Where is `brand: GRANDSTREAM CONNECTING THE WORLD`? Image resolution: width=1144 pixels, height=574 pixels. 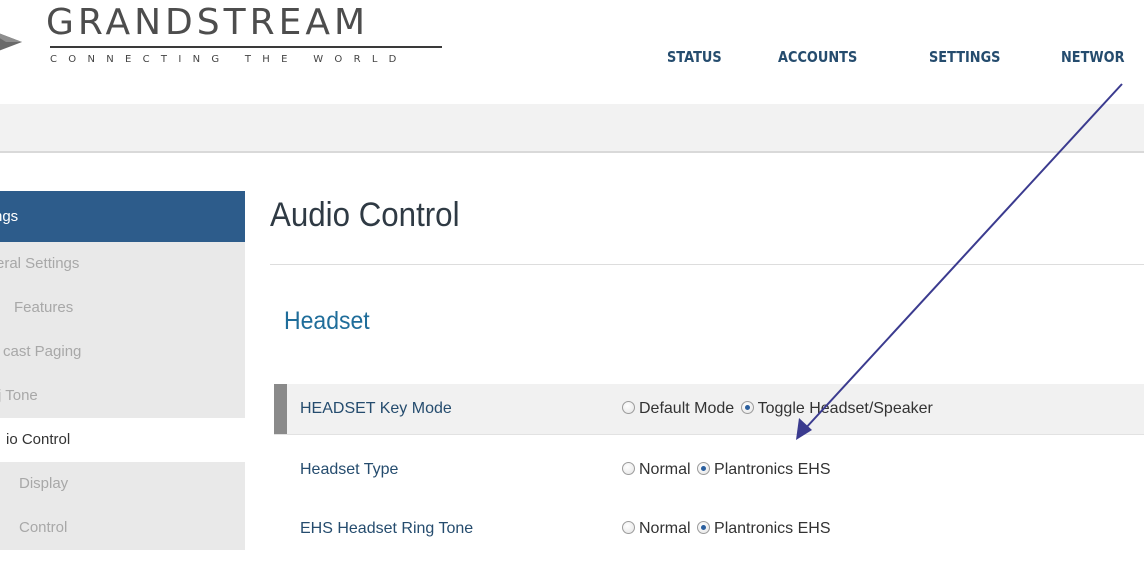 brand: GRANDSTREAM CONNECTING THE WORLD is located at coordinates (244, 34).